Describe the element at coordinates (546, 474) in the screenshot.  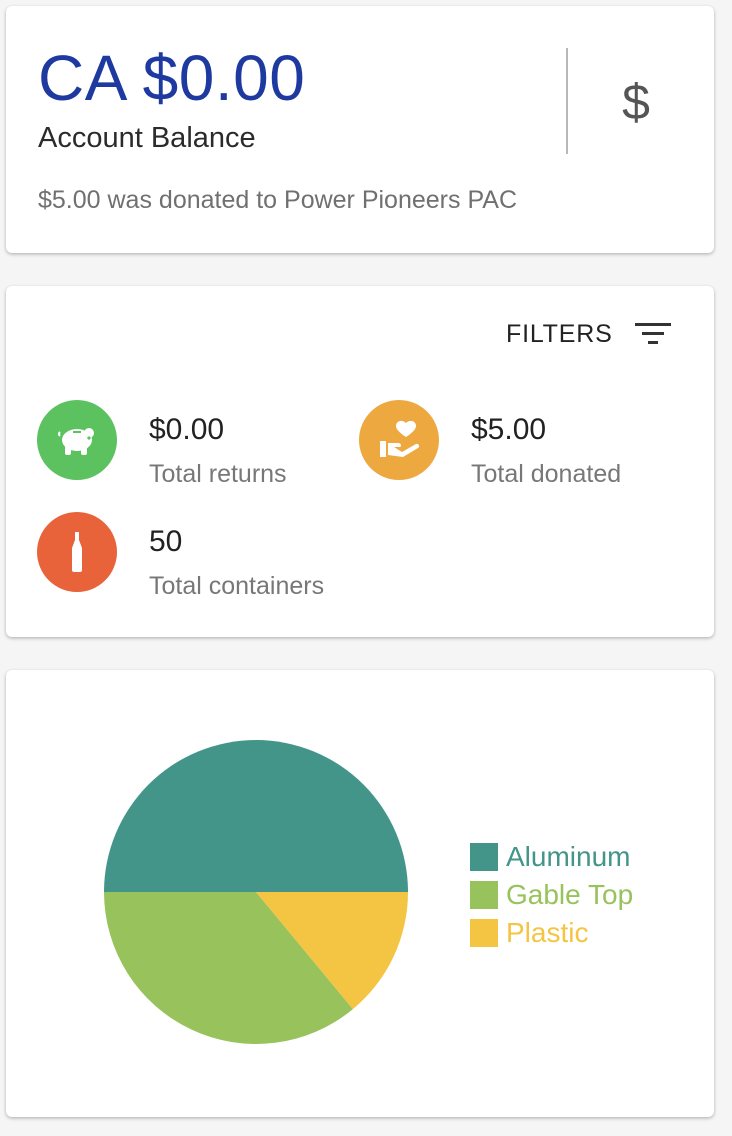
I see `total-donated-label: Total donated` at that location.